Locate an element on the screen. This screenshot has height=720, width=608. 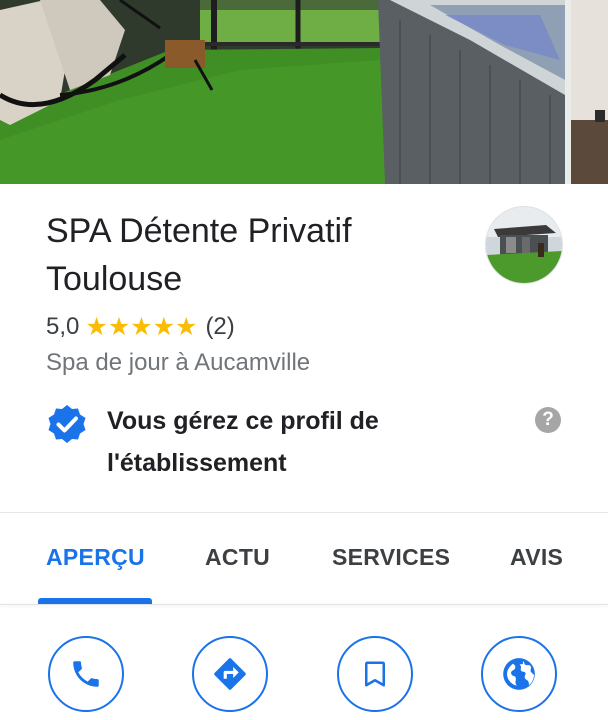
star-rating-icon: ★★★★★ is located at coordinates (141, 327).